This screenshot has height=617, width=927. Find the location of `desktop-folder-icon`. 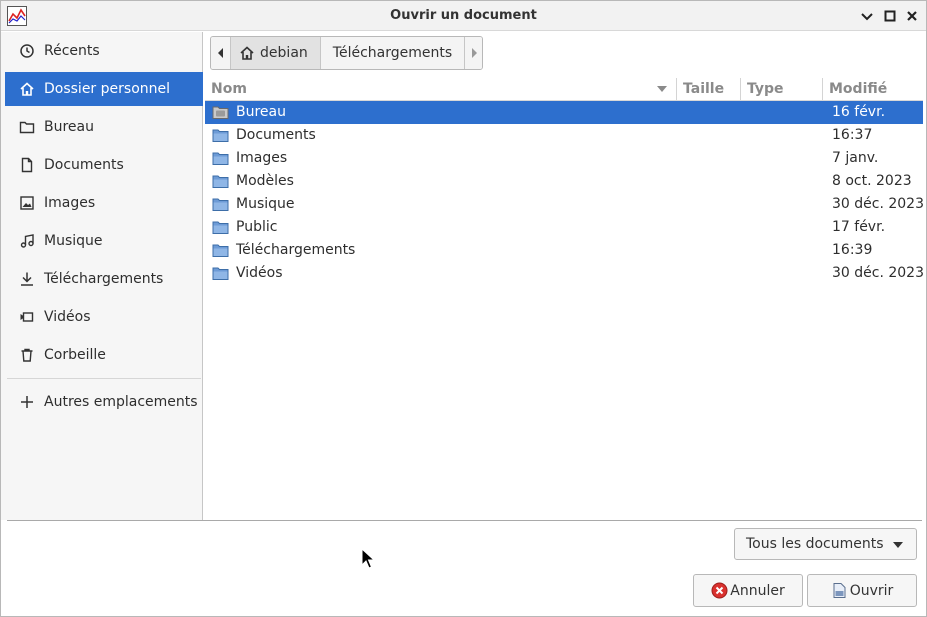

desktop-folder-icon is located at coordinates (220, 112).